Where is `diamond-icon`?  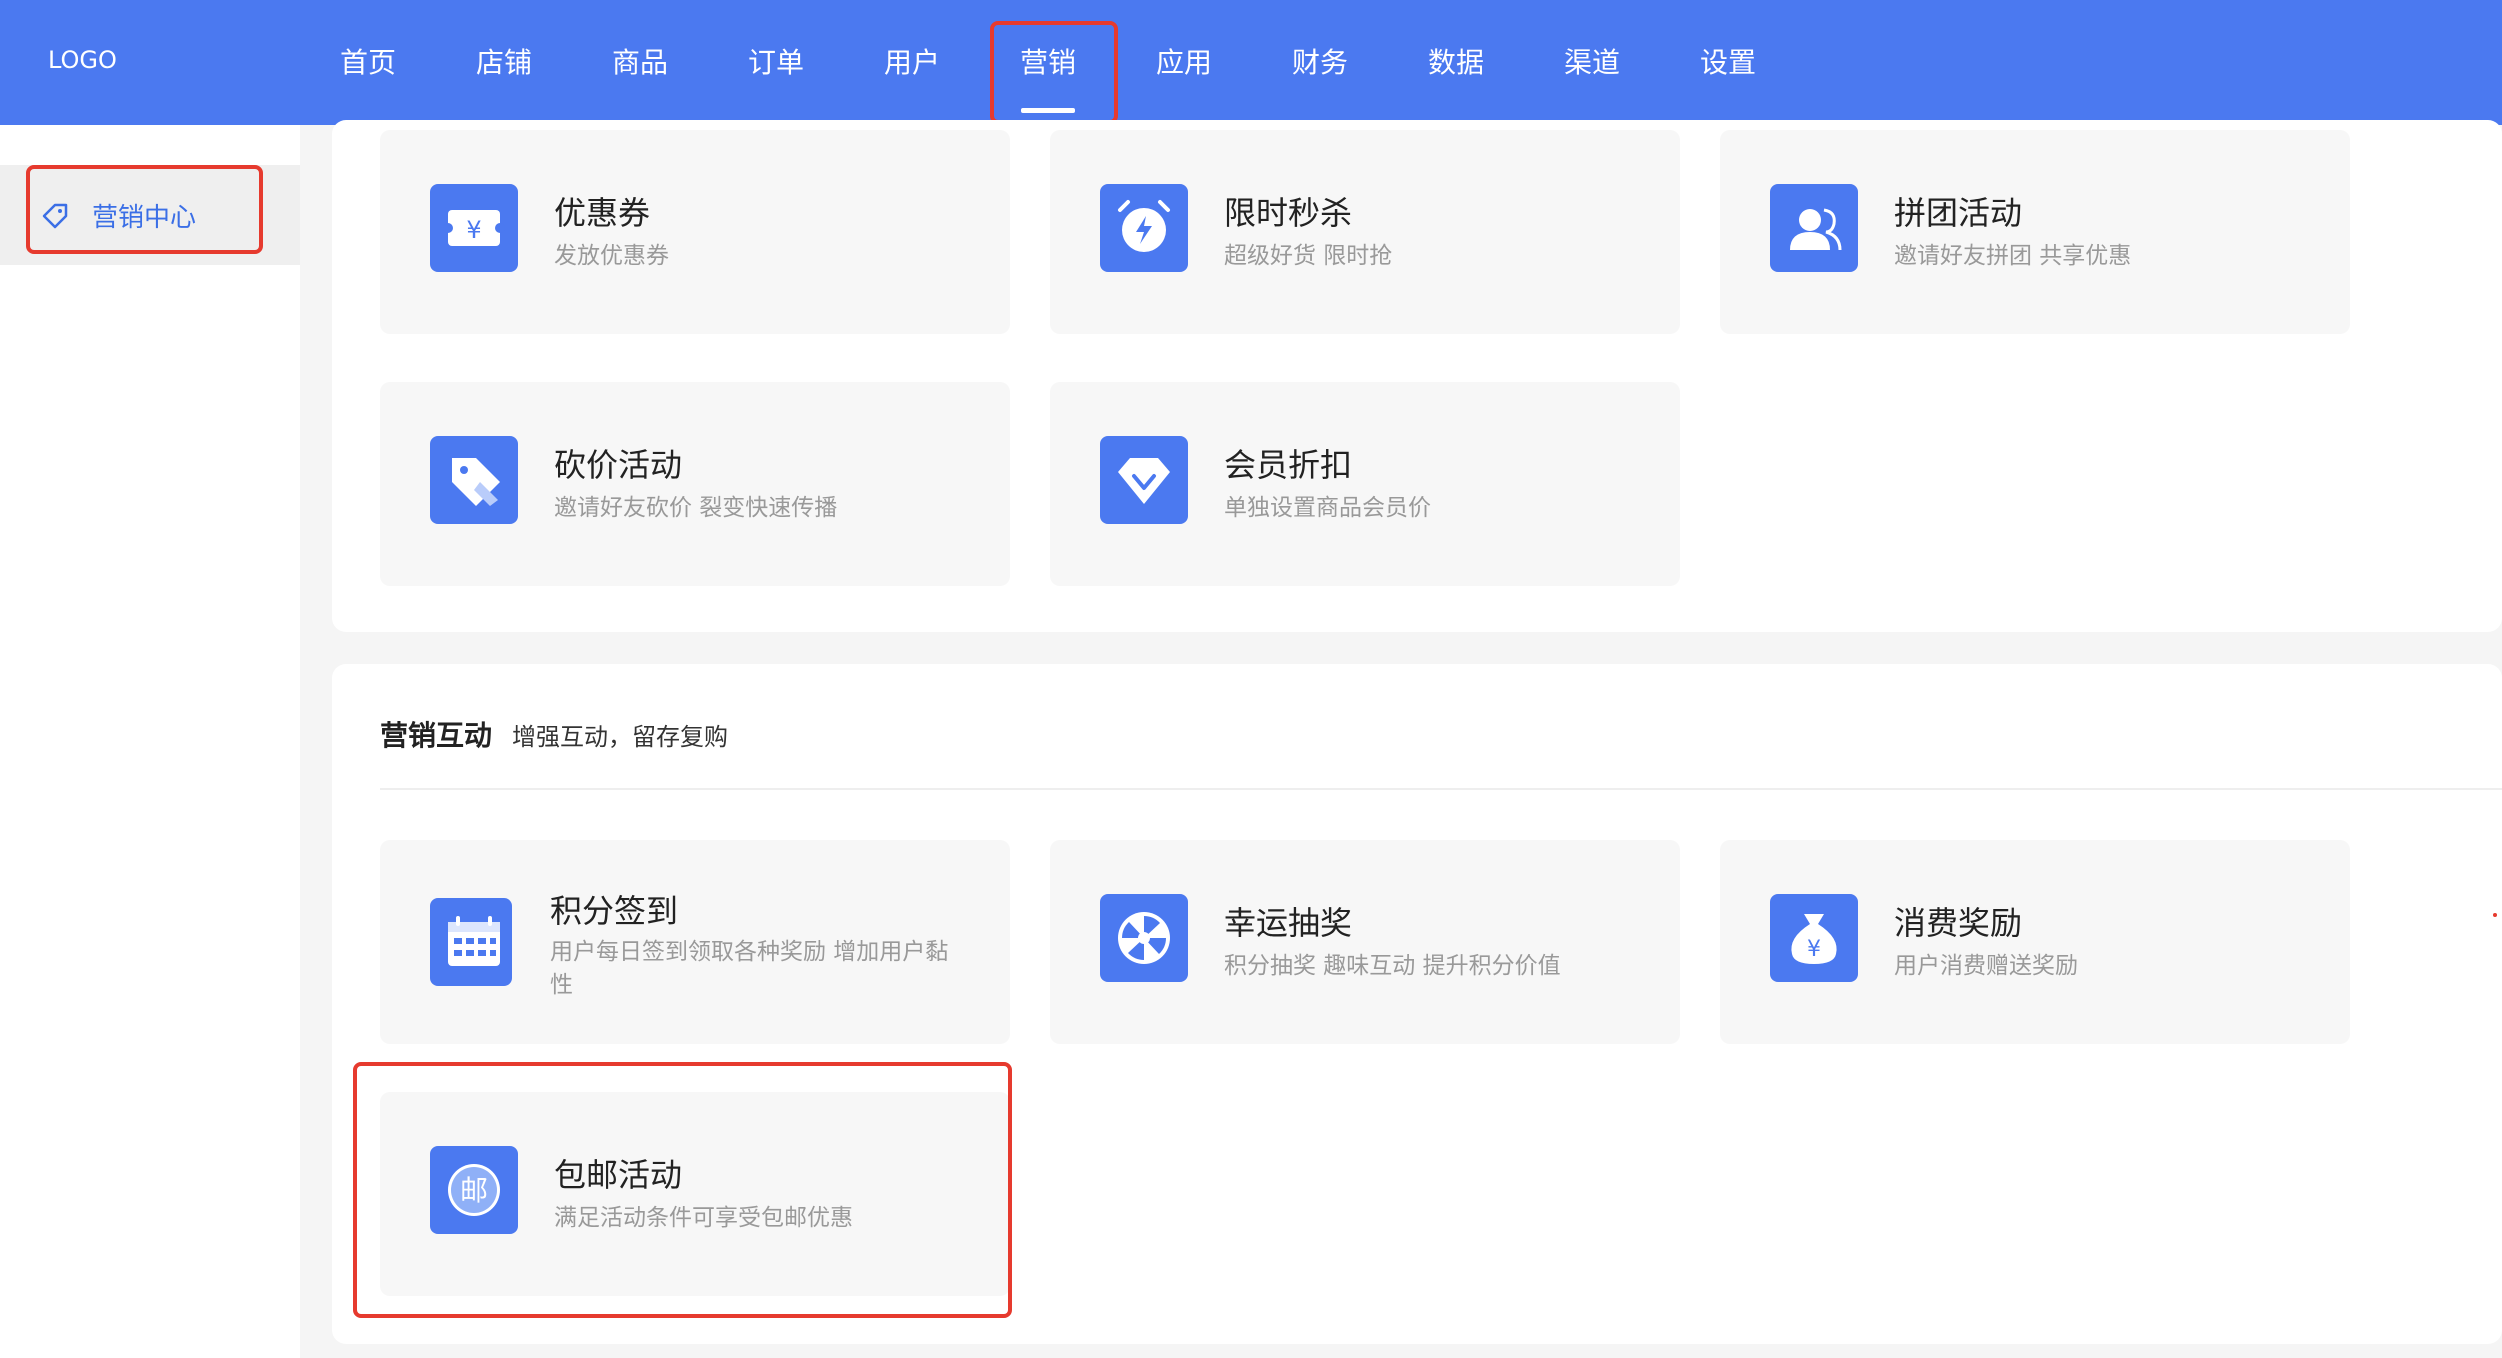
diamond-icon is located at coordinates (1144, 480).